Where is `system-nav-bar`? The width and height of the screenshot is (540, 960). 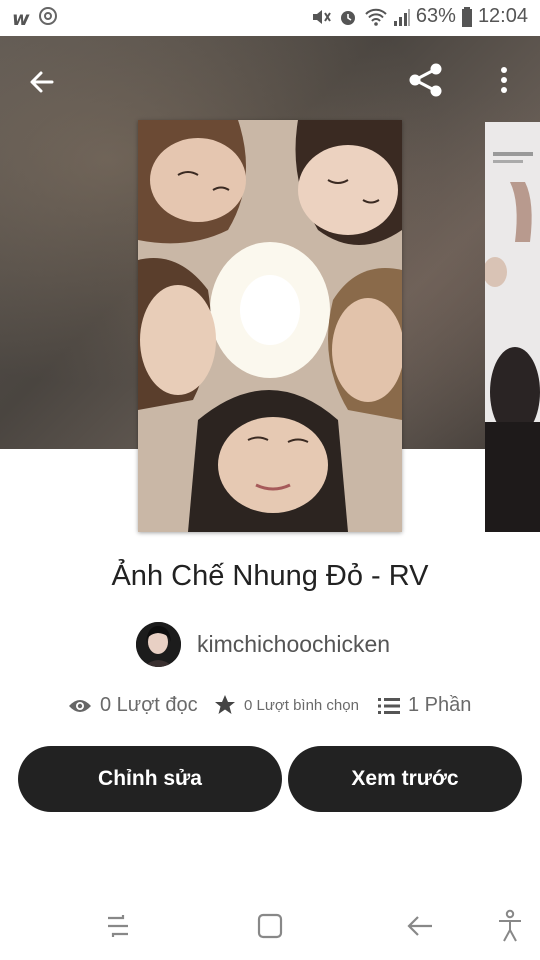 system-nav-bar is located at coordinates (270, 925).